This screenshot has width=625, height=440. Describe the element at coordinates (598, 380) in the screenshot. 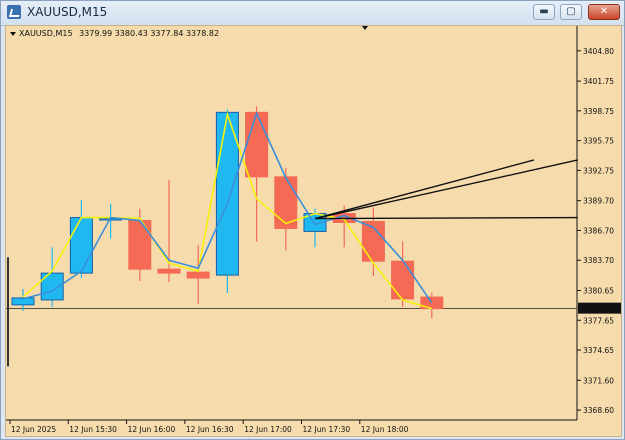

I see `price-tick-label: 3371.60` at that location.